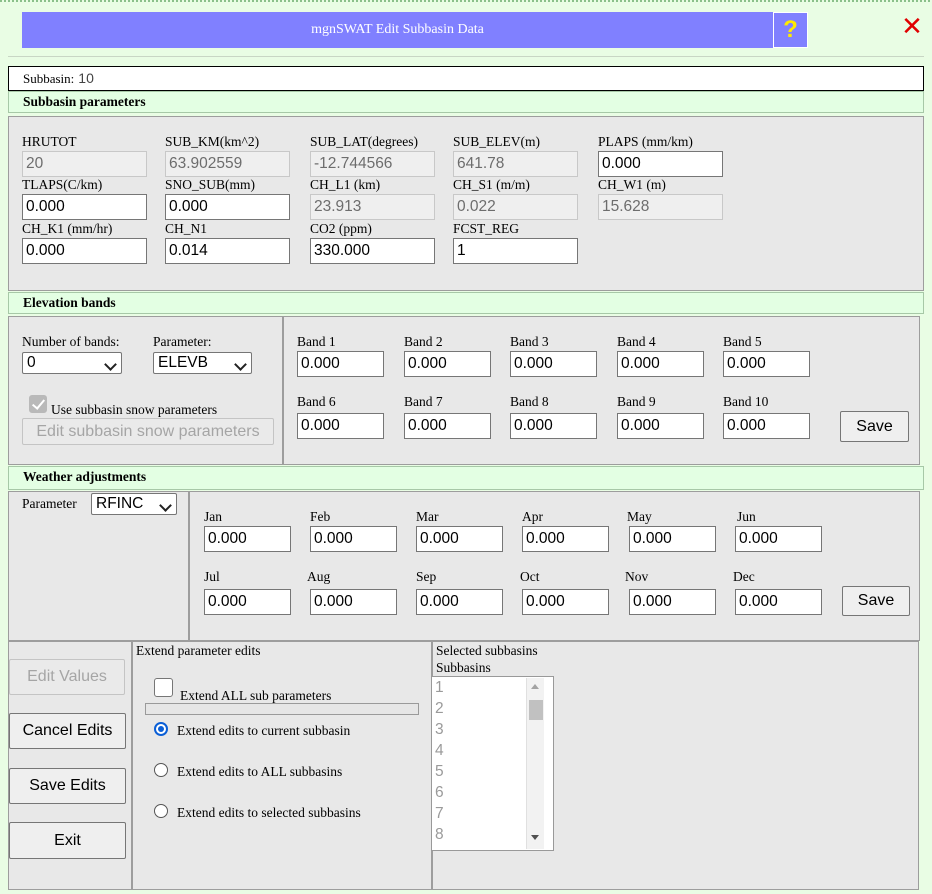  I want to click on list-item: 4, so click(479, 750).